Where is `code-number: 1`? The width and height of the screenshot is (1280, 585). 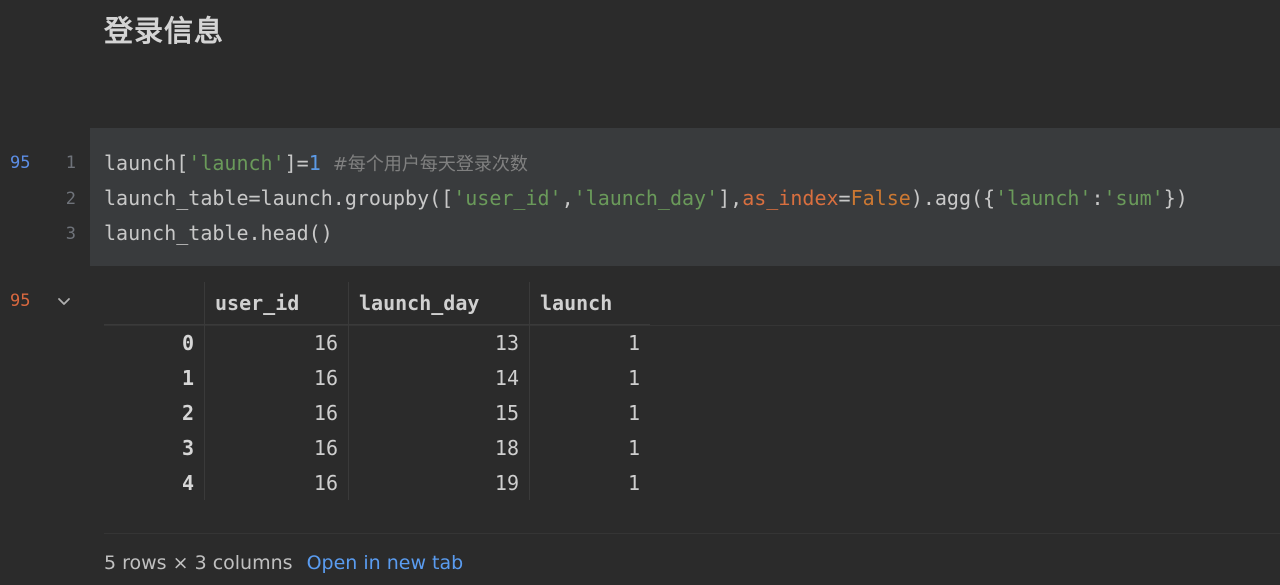
code-number: 1 is located at coordinates (314, 163).